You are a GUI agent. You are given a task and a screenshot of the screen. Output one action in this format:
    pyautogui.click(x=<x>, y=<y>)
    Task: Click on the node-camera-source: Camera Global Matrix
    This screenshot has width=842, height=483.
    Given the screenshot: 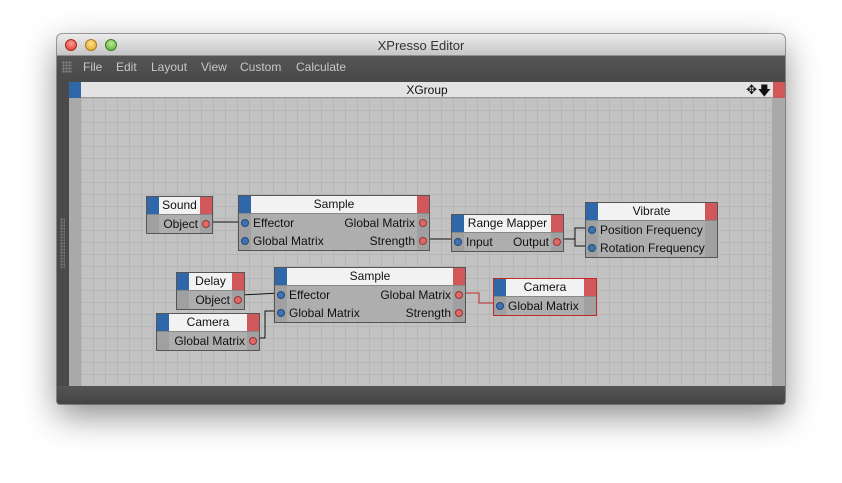 What is the action you would take?
    pyautogui.click(x=208, y=332)
    